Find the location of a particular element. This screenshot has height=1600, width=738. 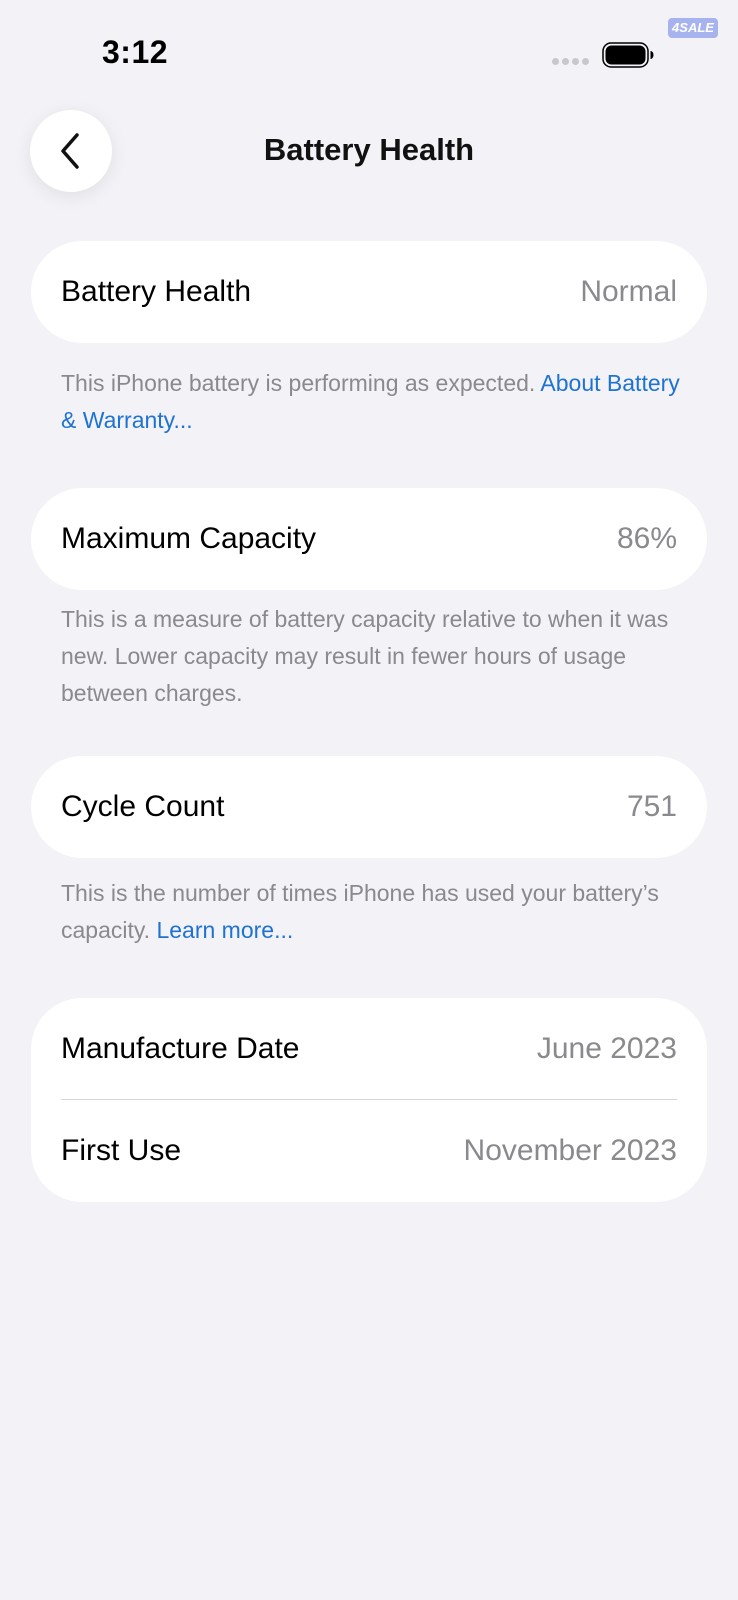

manufacture-date-row: Manufacture Date June 2023 is located at coordinates (369, 1049).